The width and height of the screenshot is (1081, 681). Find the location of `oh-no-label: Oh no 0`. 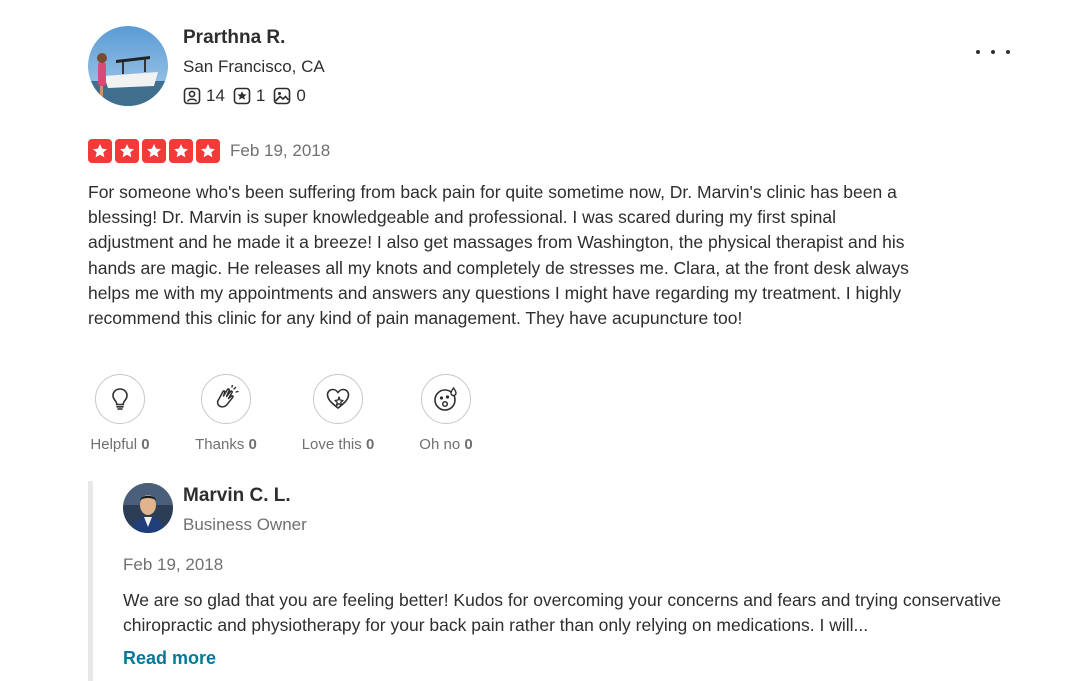

oh-no-label: Oh no 0 is located at coordinates (446, 444).